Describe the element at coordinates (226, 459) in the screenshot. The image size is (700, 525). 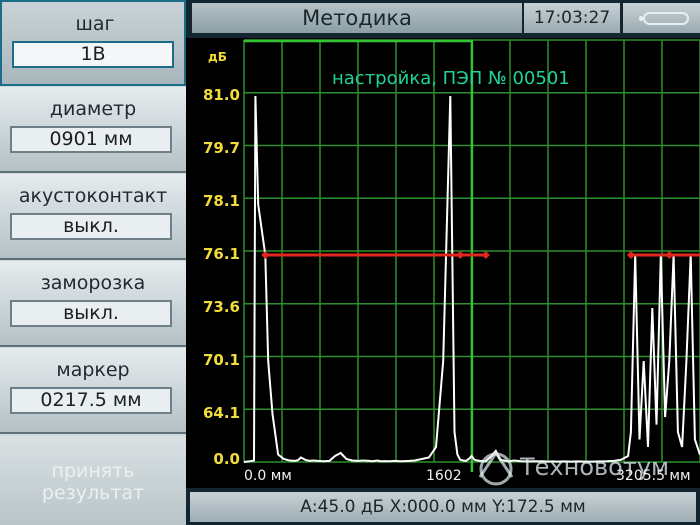
I see `y-tick-label: 0.0` at that location.